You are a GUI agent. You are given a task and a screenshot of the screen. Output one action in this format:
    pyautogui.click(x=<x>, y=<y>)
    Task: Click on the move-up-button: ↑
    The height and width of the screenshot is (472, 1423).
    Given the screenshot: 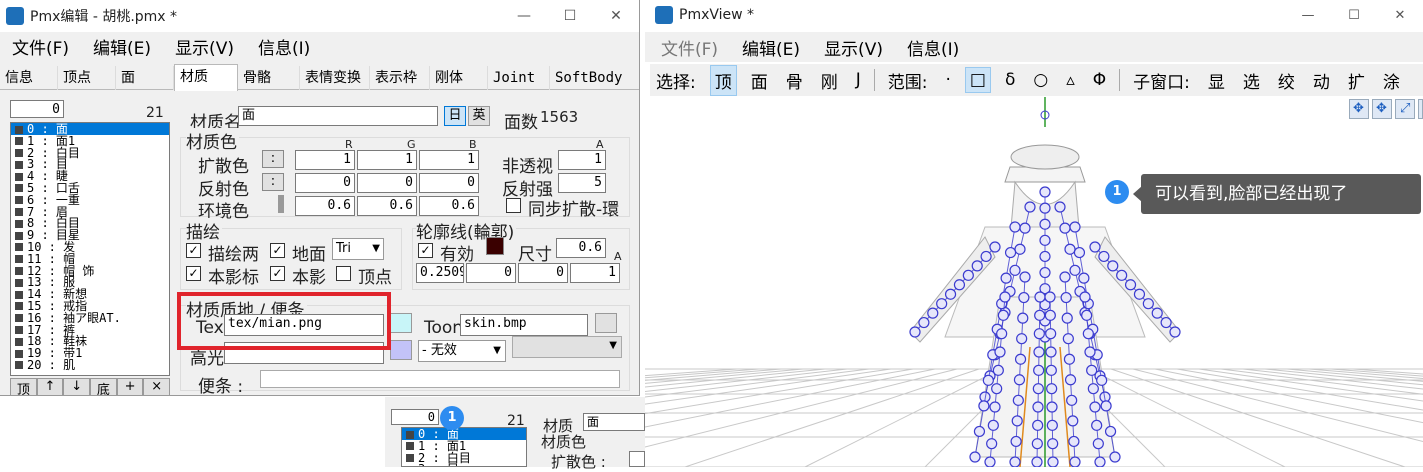 What is the action you would take?
    pyautogui.click(x=50, y=386)
    